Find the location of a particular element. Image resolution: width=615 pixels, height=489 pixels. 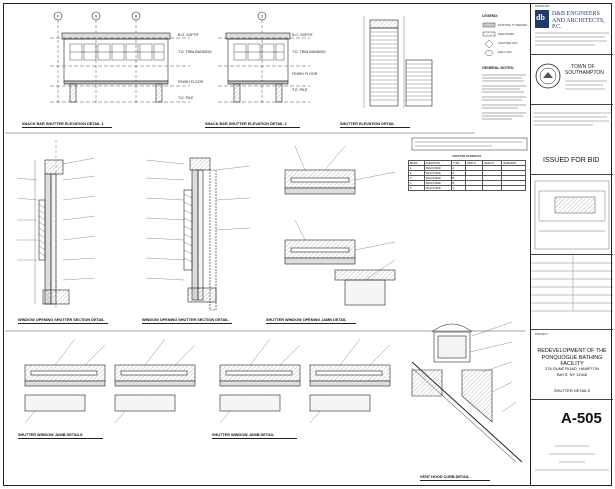

legend-item: EXISTING TO REMAIN is located at coordinates (513, 25).